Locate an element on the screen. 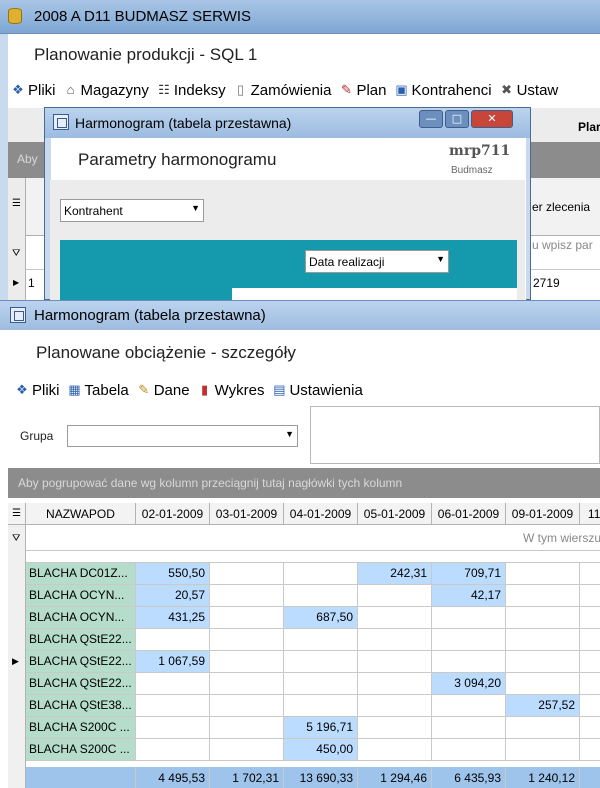 Image resolution: width=600 pixels, height=788 pixels. parameters-dialog-titlebar: Harmonogram (tabela przestawna) — □ ✕ is located at coordinates (287, 123).